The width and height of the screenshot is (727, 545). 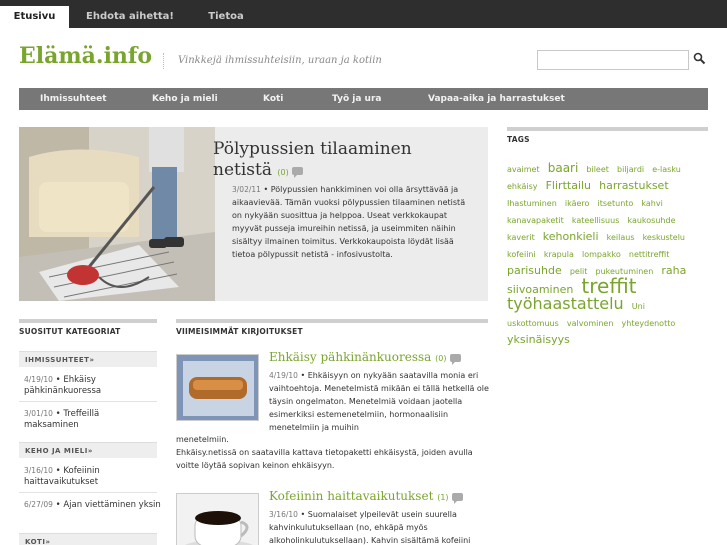 What do you see at coordinates (638, 306) in the screenshot?
I see `tag-link: Uni` at bounding box center [638, 306].